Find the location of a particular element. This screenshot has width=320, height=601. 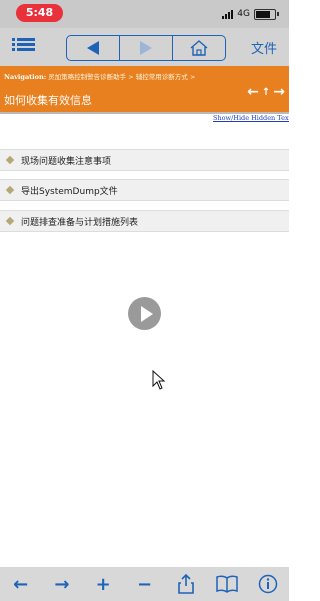

topic-label: 导出SystemDump文件 is located at coordinates (69, 191).